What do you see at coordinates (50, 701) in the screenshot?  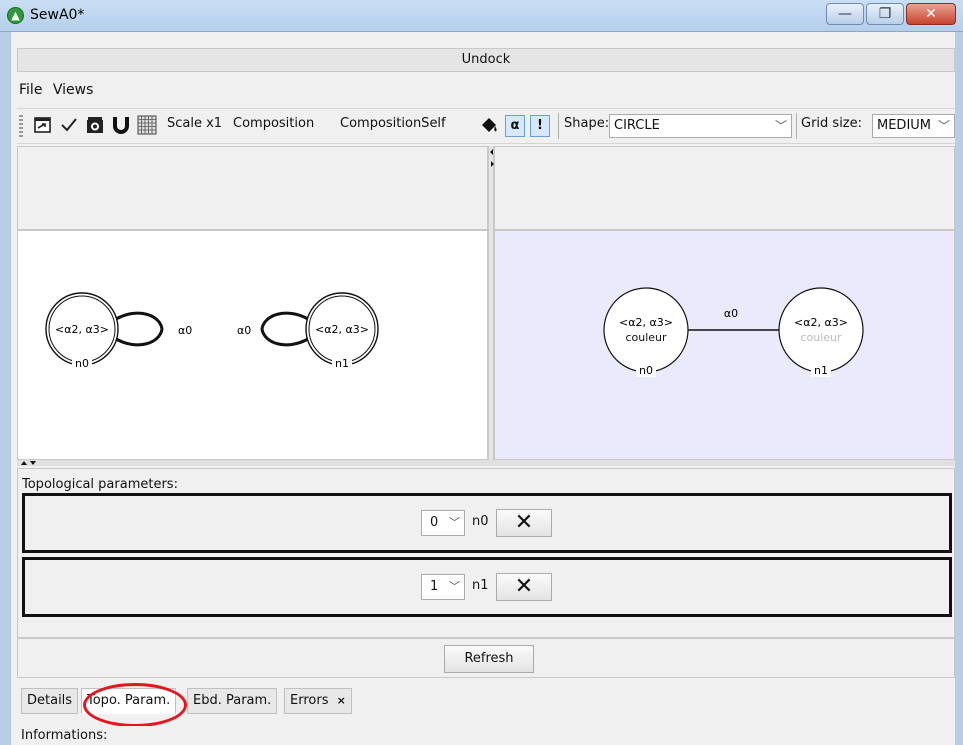 I see `tab-details: Details` at bounding box center [50, 701].